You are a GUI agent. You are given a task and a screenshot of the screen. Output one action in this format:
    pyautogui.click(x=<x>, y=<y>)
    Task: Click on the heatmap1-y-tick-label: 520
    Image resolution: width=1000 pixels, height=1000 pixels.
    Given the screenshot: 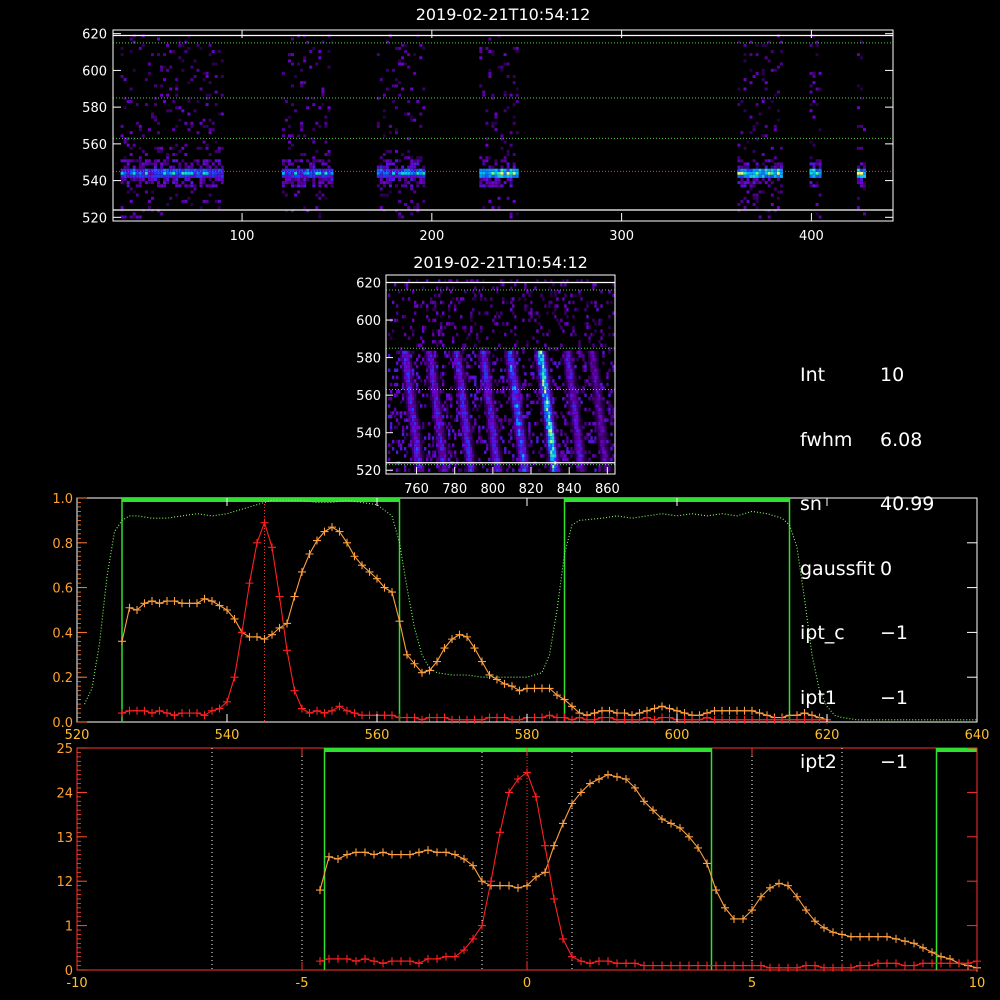 What is the action you would take?
    pyautogui.click(x=94, y=218)
    